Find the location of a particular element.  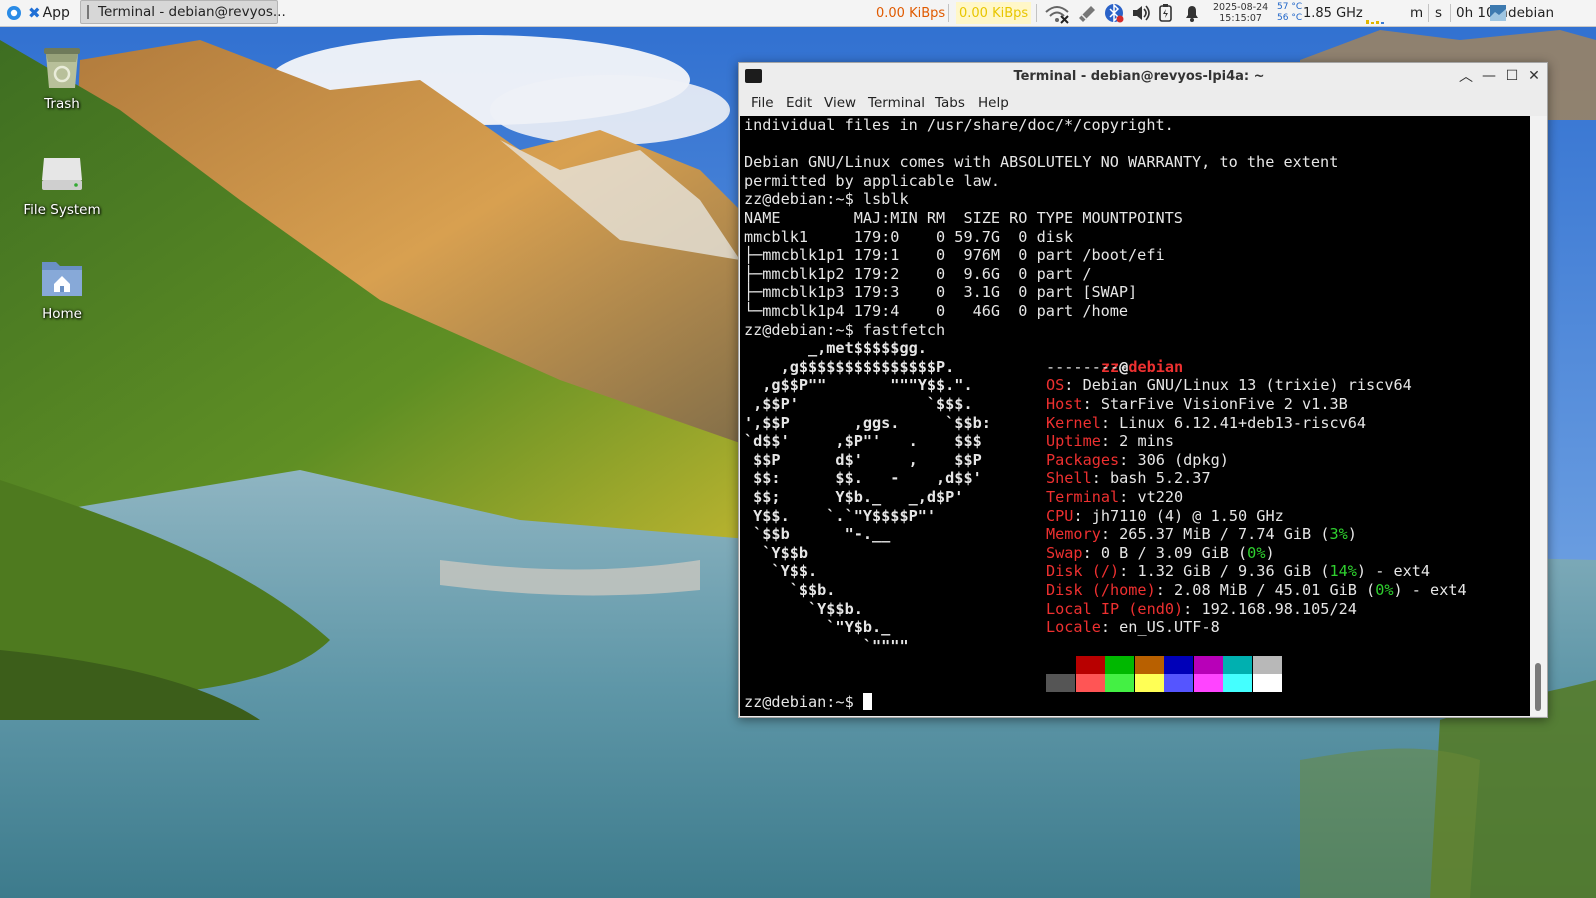

whisker-menu-button is located at coordinates (14, 13).